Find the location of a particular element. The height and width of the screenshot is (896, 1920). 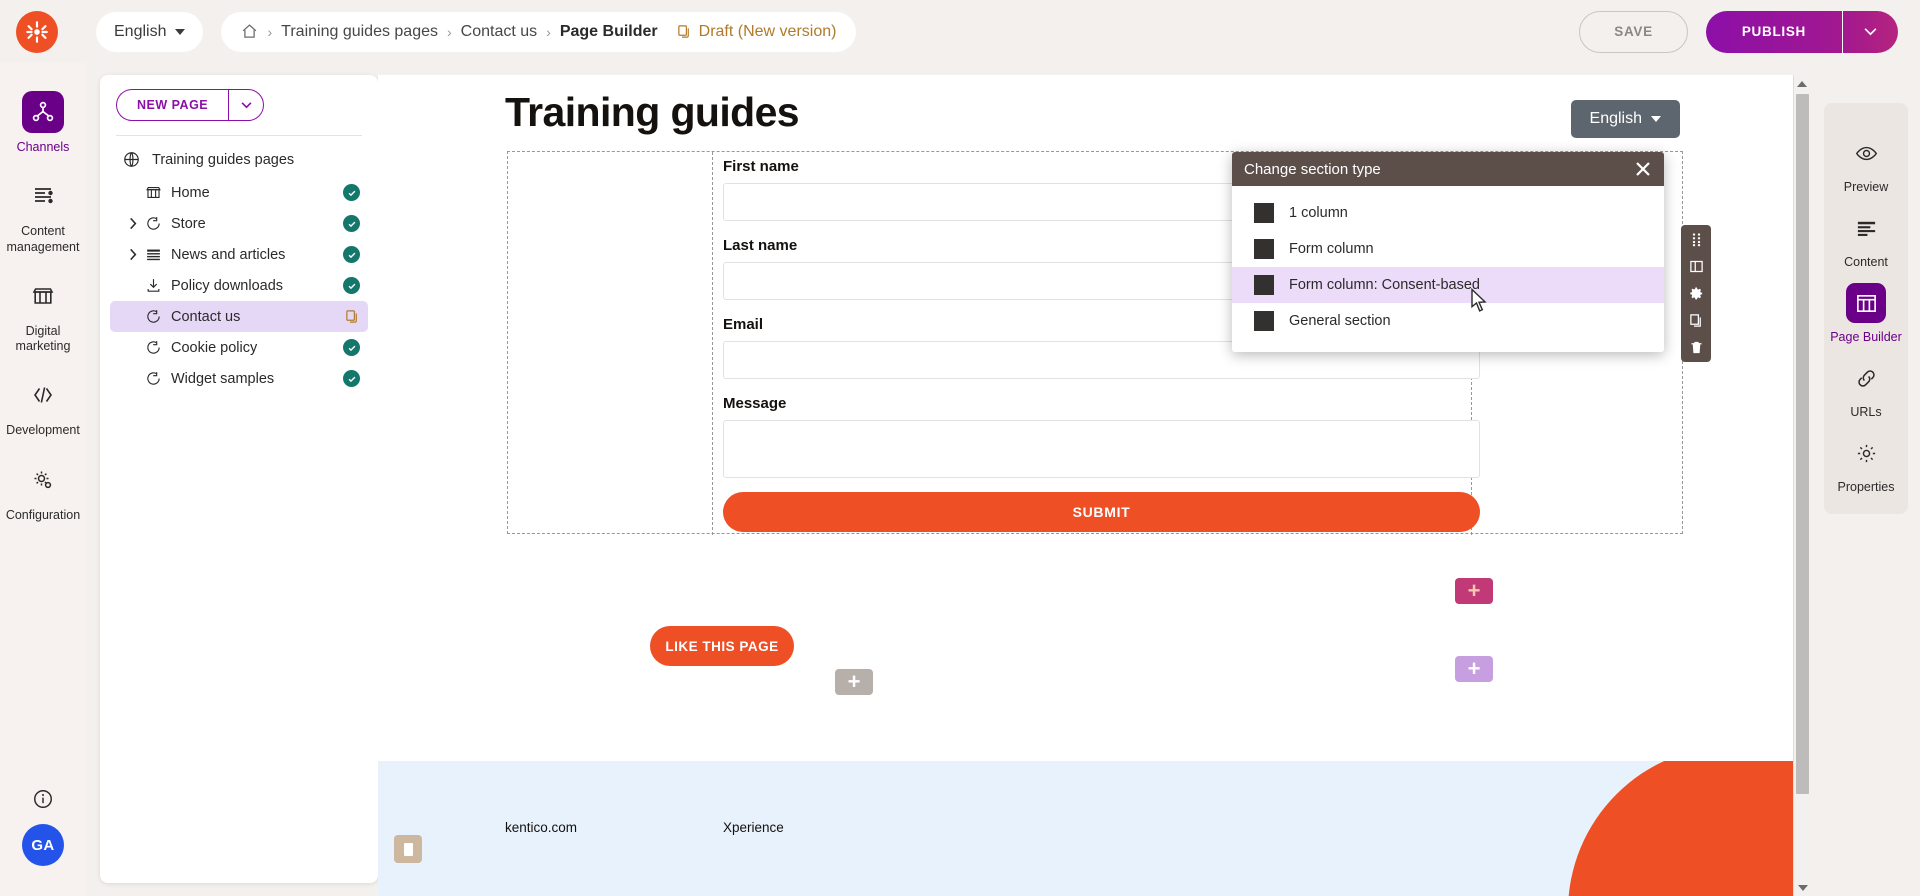

list-page-icon is located at coordinates (153, 254).